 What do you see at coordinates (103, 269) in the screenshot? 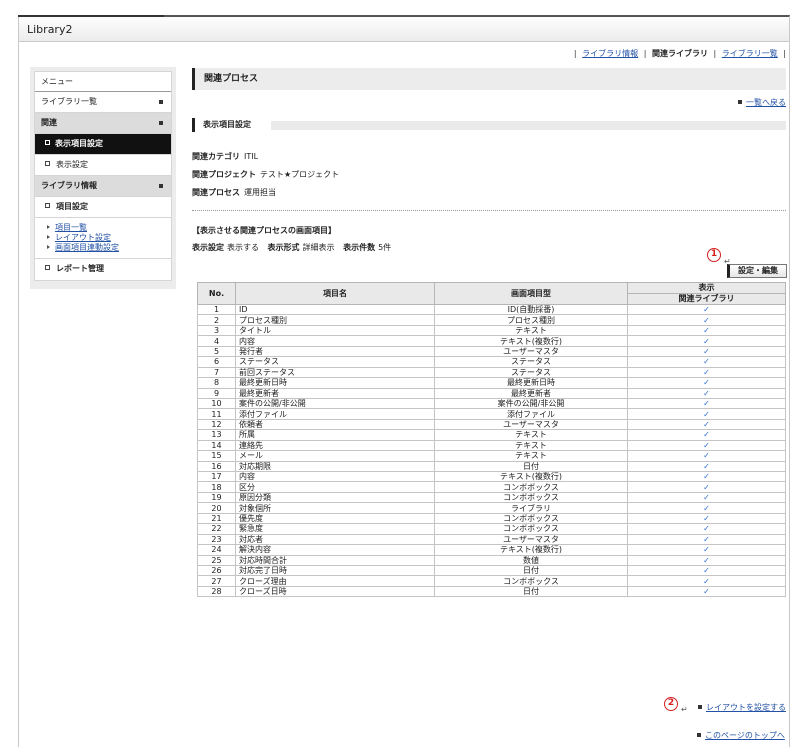
I see `sidebar-item-report: レポート管理` at bounding box center [103, 269].